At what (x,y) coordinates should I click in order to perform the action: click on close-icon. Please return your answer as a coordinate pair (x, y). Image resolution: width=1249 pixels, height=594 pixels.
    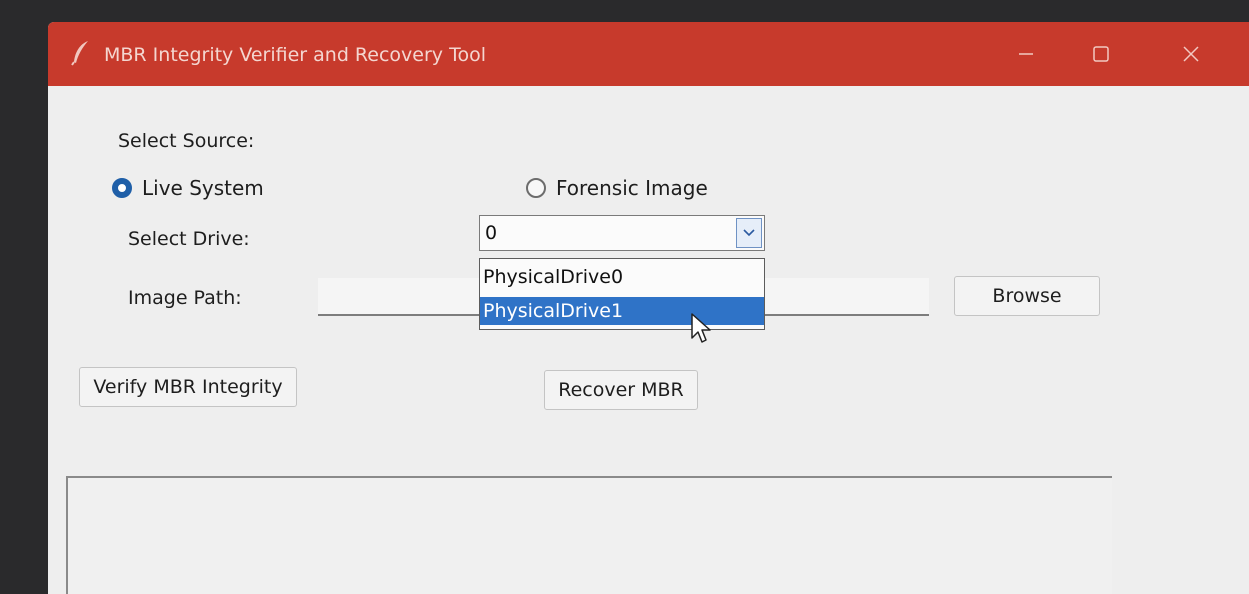
    Looking at the image, I should click on (1191, 54).